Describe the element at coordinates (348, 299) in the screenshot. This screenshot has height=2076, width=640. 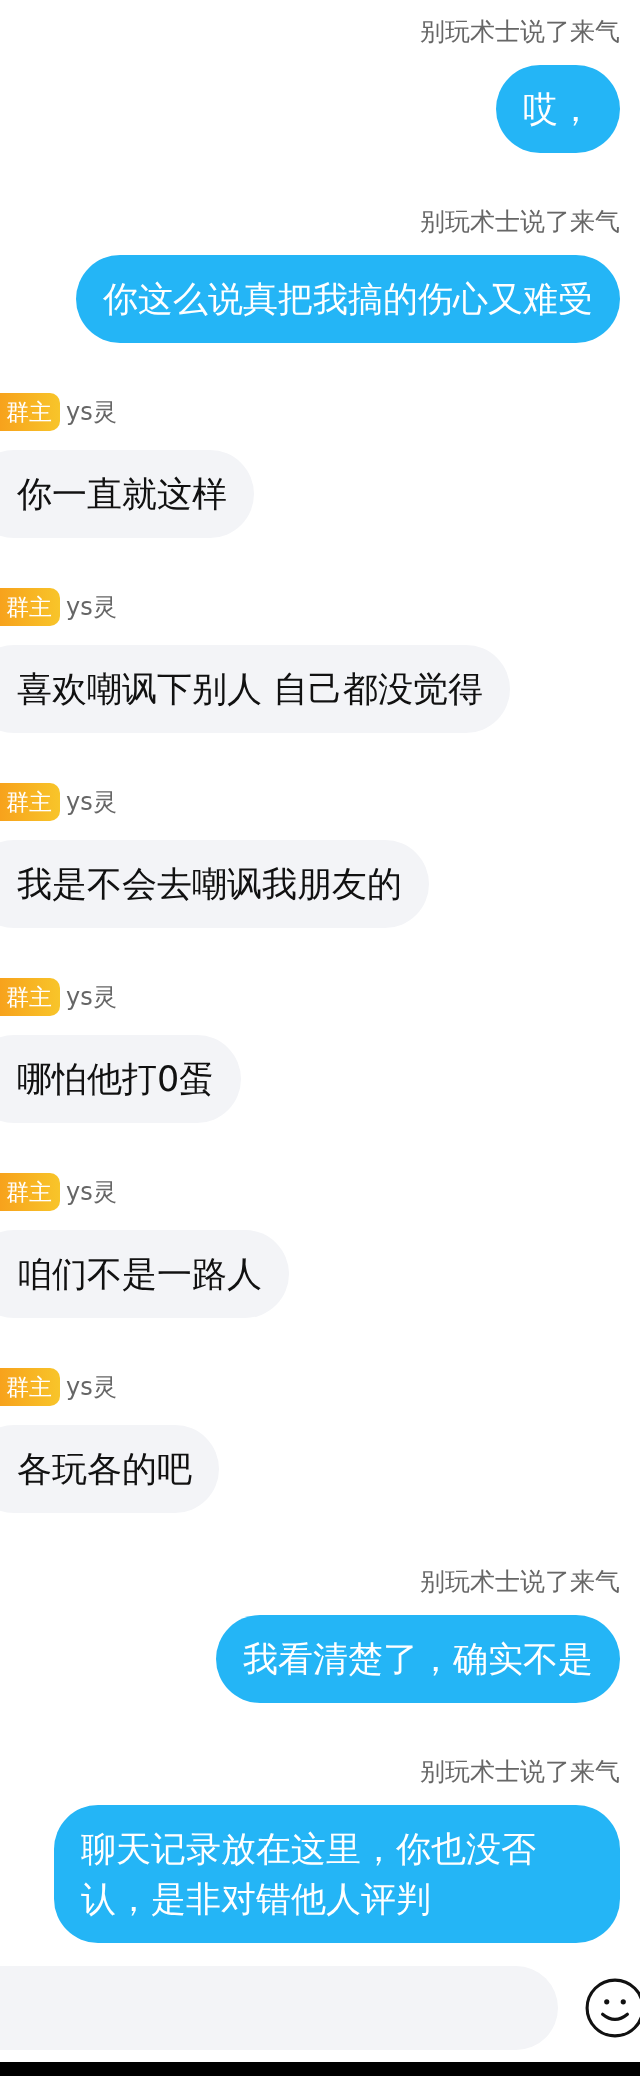
I see `message-bubble: 你这么说真把我搞的伤心又难受` at that location.